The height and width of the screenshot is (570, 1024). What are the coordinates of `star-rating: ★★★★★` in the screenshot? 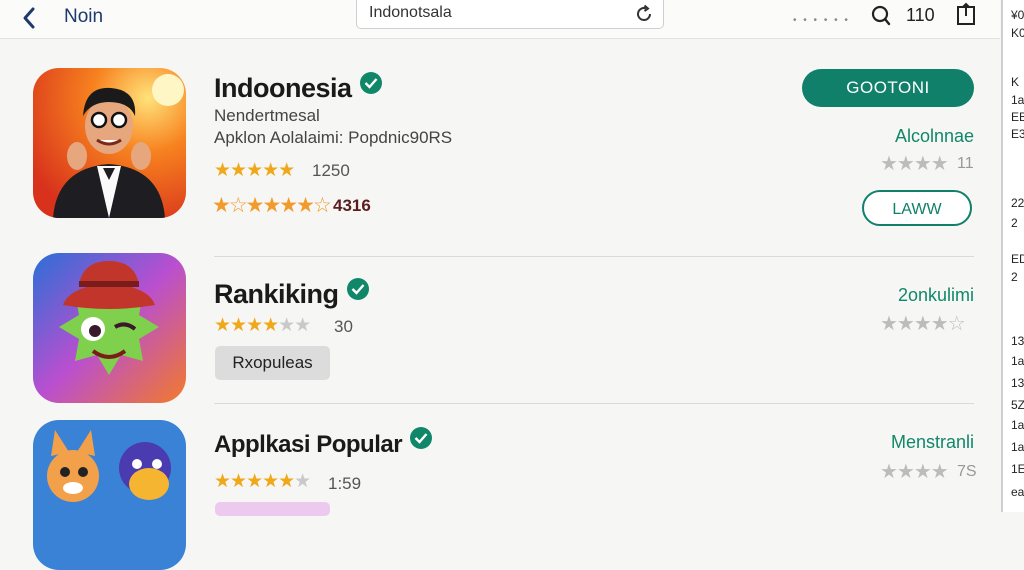 It's located at (254, 170).